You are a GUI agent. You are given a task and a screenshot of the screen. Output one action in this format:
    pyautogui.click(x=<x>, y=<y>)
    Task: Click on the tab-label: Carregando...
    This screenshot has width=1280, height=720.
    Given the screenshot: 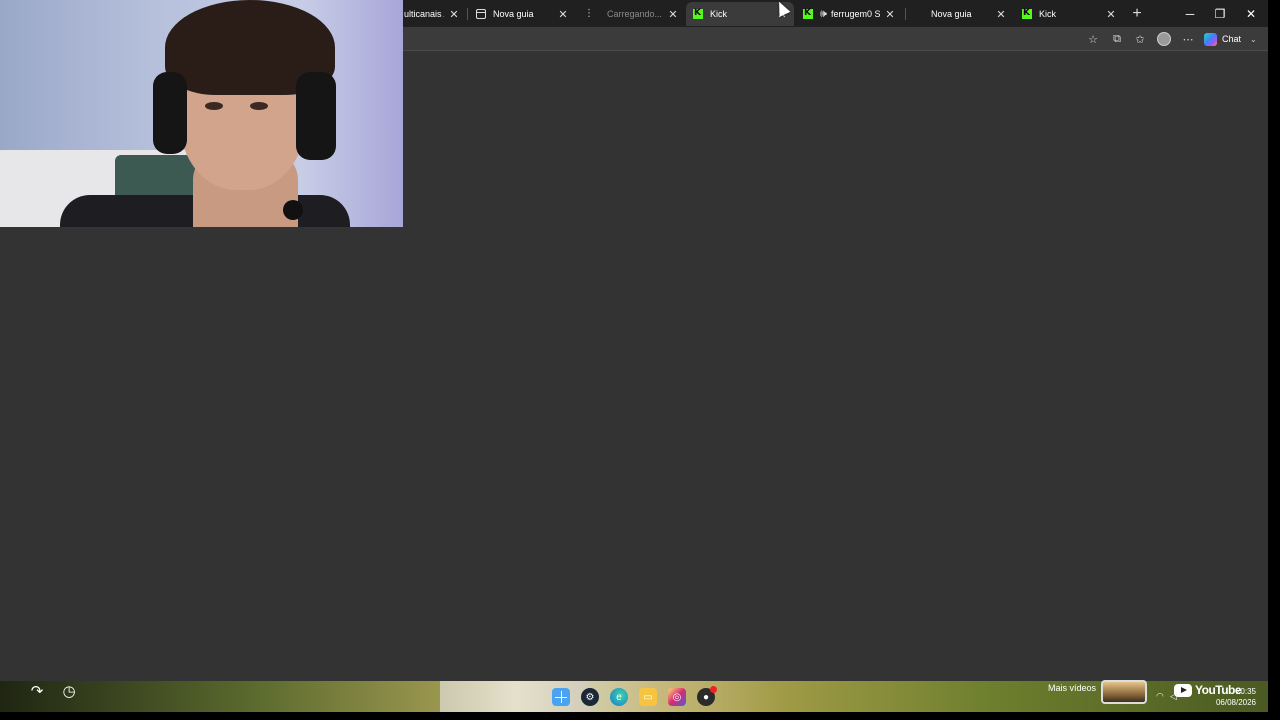 What is the action you would take?
    pyautogui.click(x=635, y=14)
    